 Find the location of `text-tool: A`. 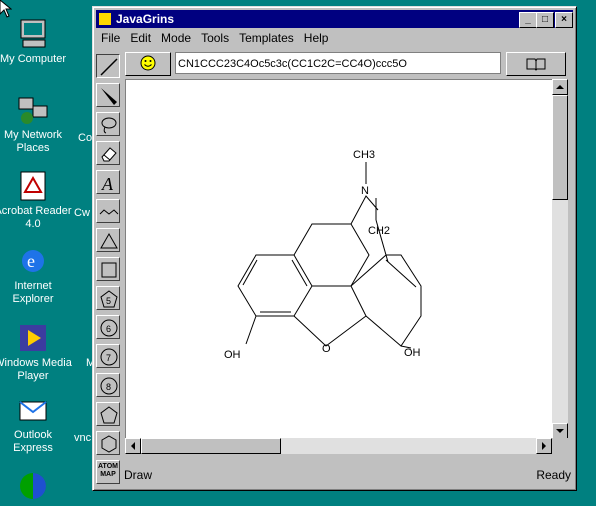

text-tool: A is located at coordinates (108, 182).